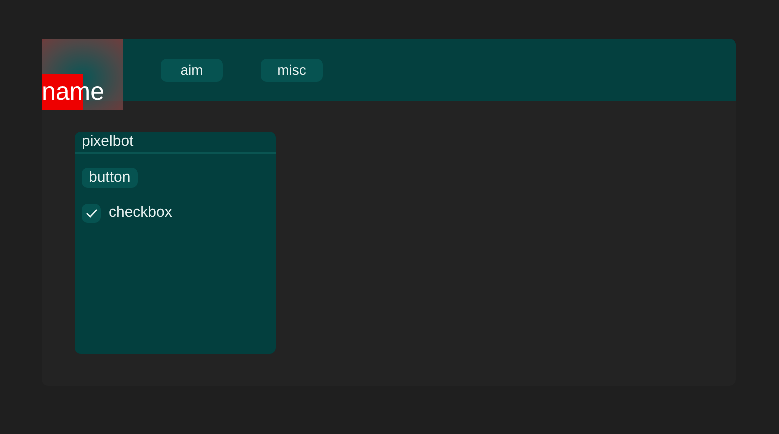 The height and width of the screenshot is (434, 779). What do you see at coordinates (110, 178) in the screenshot?
I see `button: button` at bounding box center [110, 178].